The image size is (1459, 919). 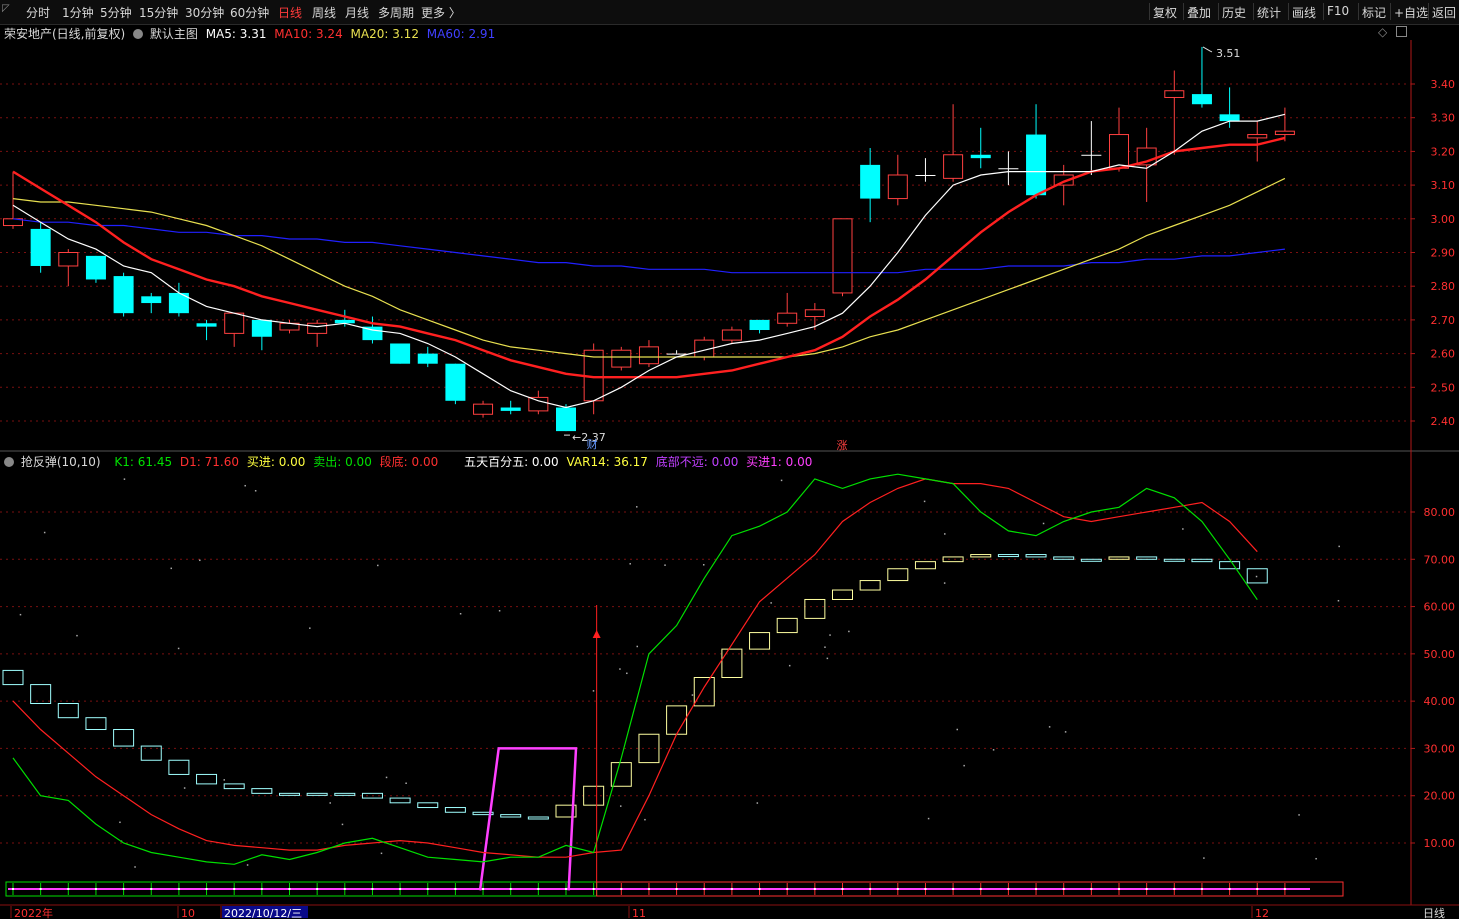 What do you see at coordinates (1444, 12) in the screenshot?
I see `toolbar-action-8: 返回` at bounding box center [1444, 12].